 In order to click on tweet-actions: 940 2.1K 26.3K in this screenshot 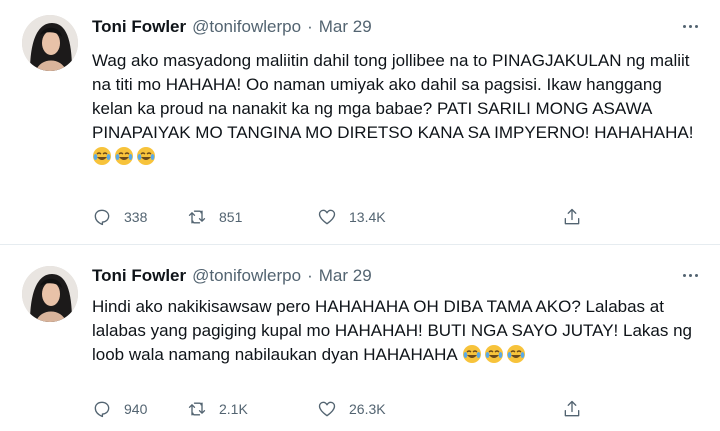, I will do `click(362, 409)`.